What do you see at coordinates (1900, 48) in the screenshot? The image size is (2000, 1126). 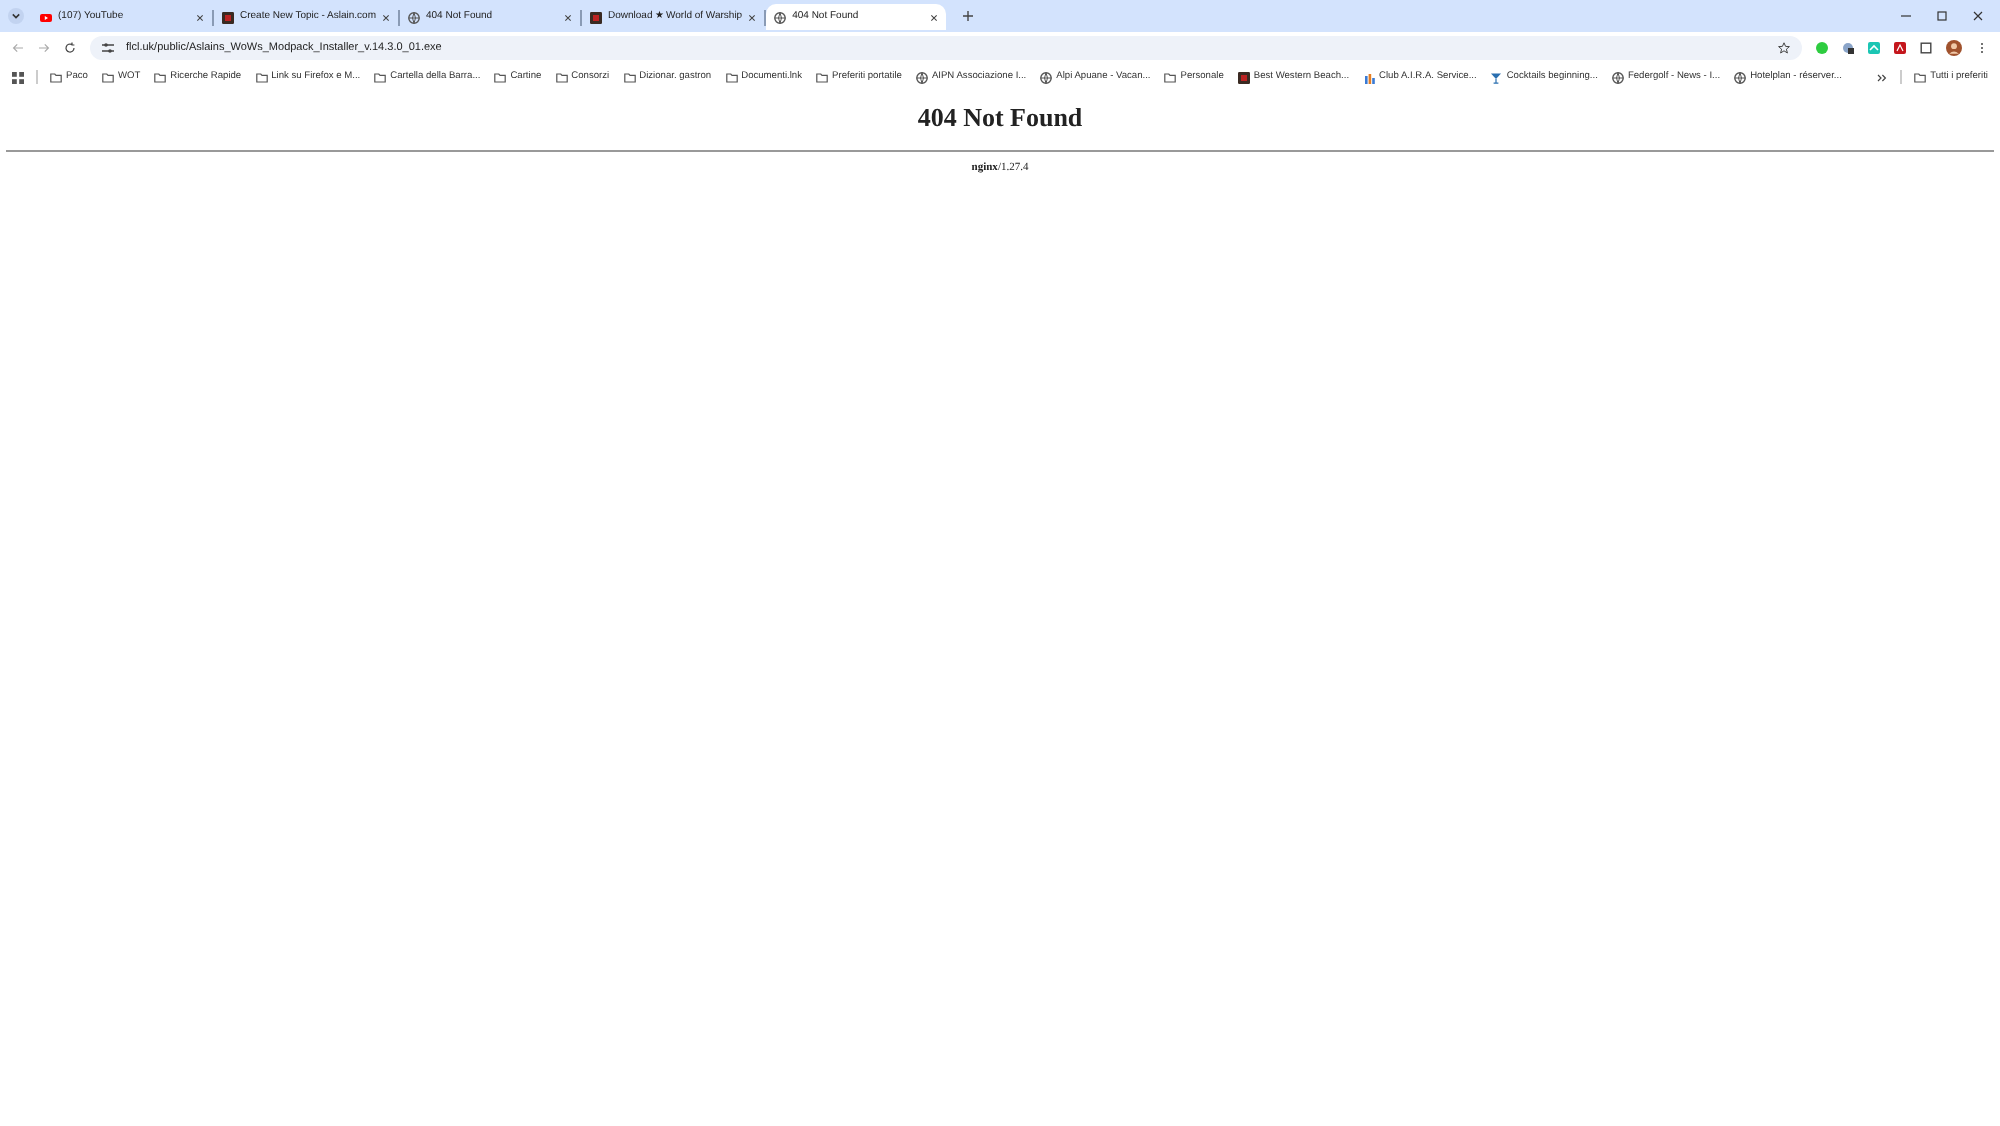 I see `pdf-extension-icon` at bounding box center [1900, 48].